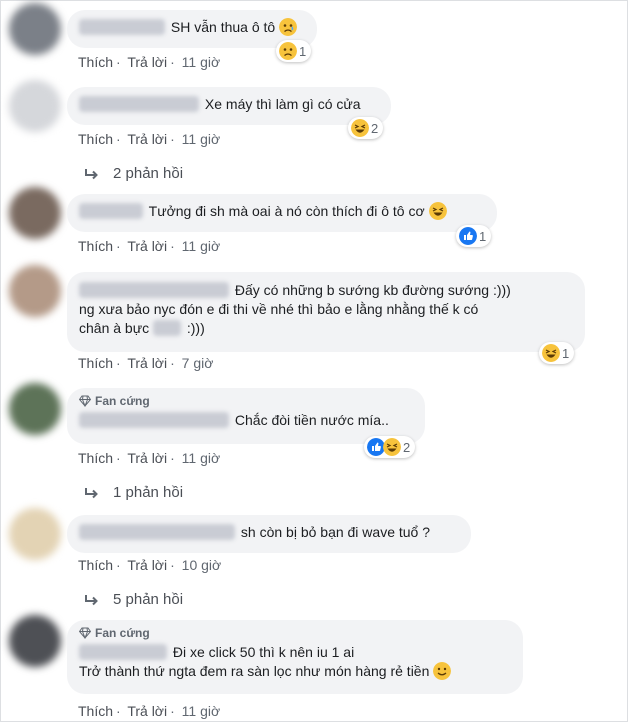  I want to click on view-replies-link: 5 phản hồi, so click(134, 599).